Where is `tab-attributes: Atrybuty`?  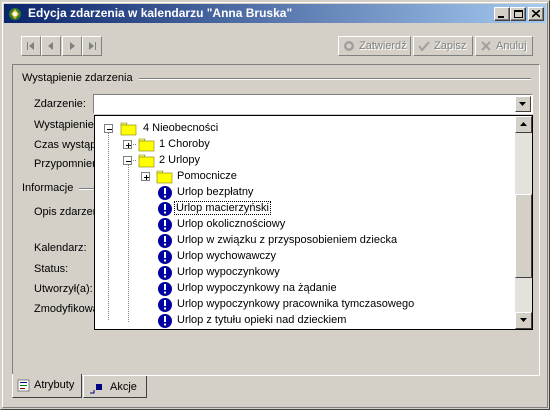 tab-attributes: Atrybuty is located at coordinates (47, 386).